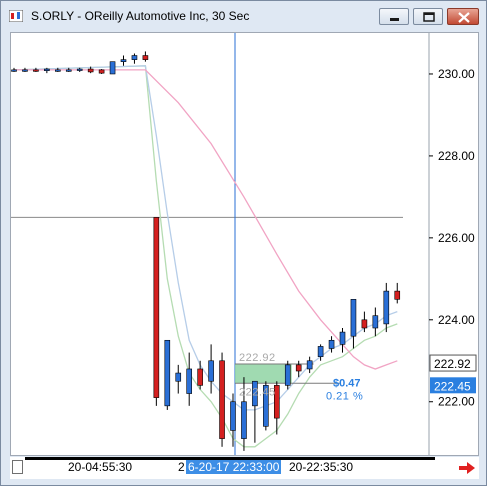 The image size is (487, 486). What do you see at coordinates (452, 364) in the screenshot?
I see `price-label-value: 222.92` at bounding box center [452, 364].